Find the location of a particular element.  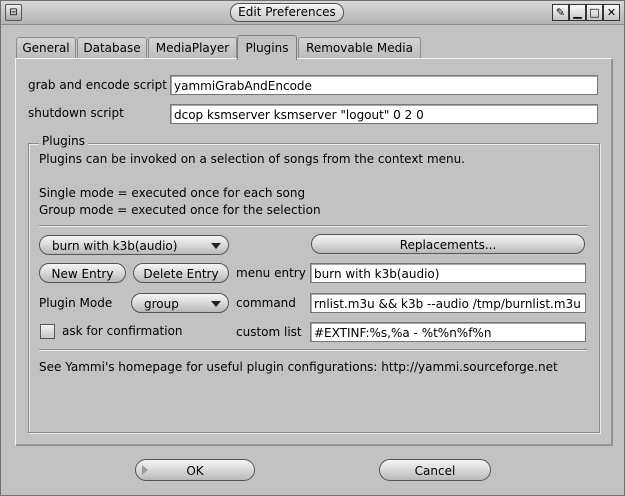

maximize-icon: □ is located at coordinates (594, 12).